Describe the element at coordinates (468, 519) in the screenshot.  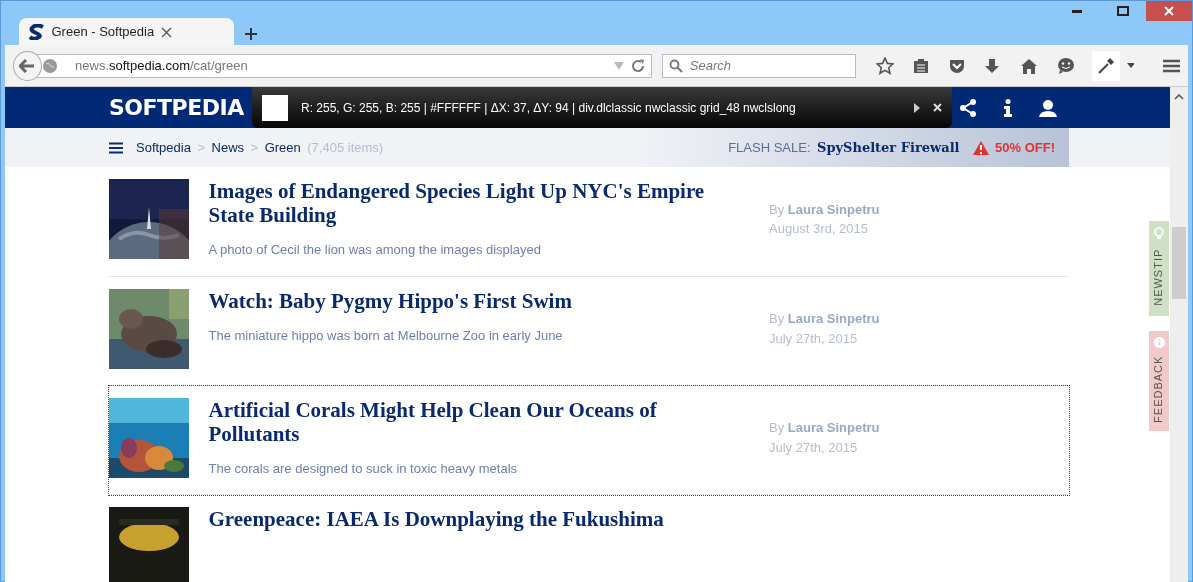
I see `article-title: Greenpeace: IAEA Is Downplaying the Fukushima` at that location.